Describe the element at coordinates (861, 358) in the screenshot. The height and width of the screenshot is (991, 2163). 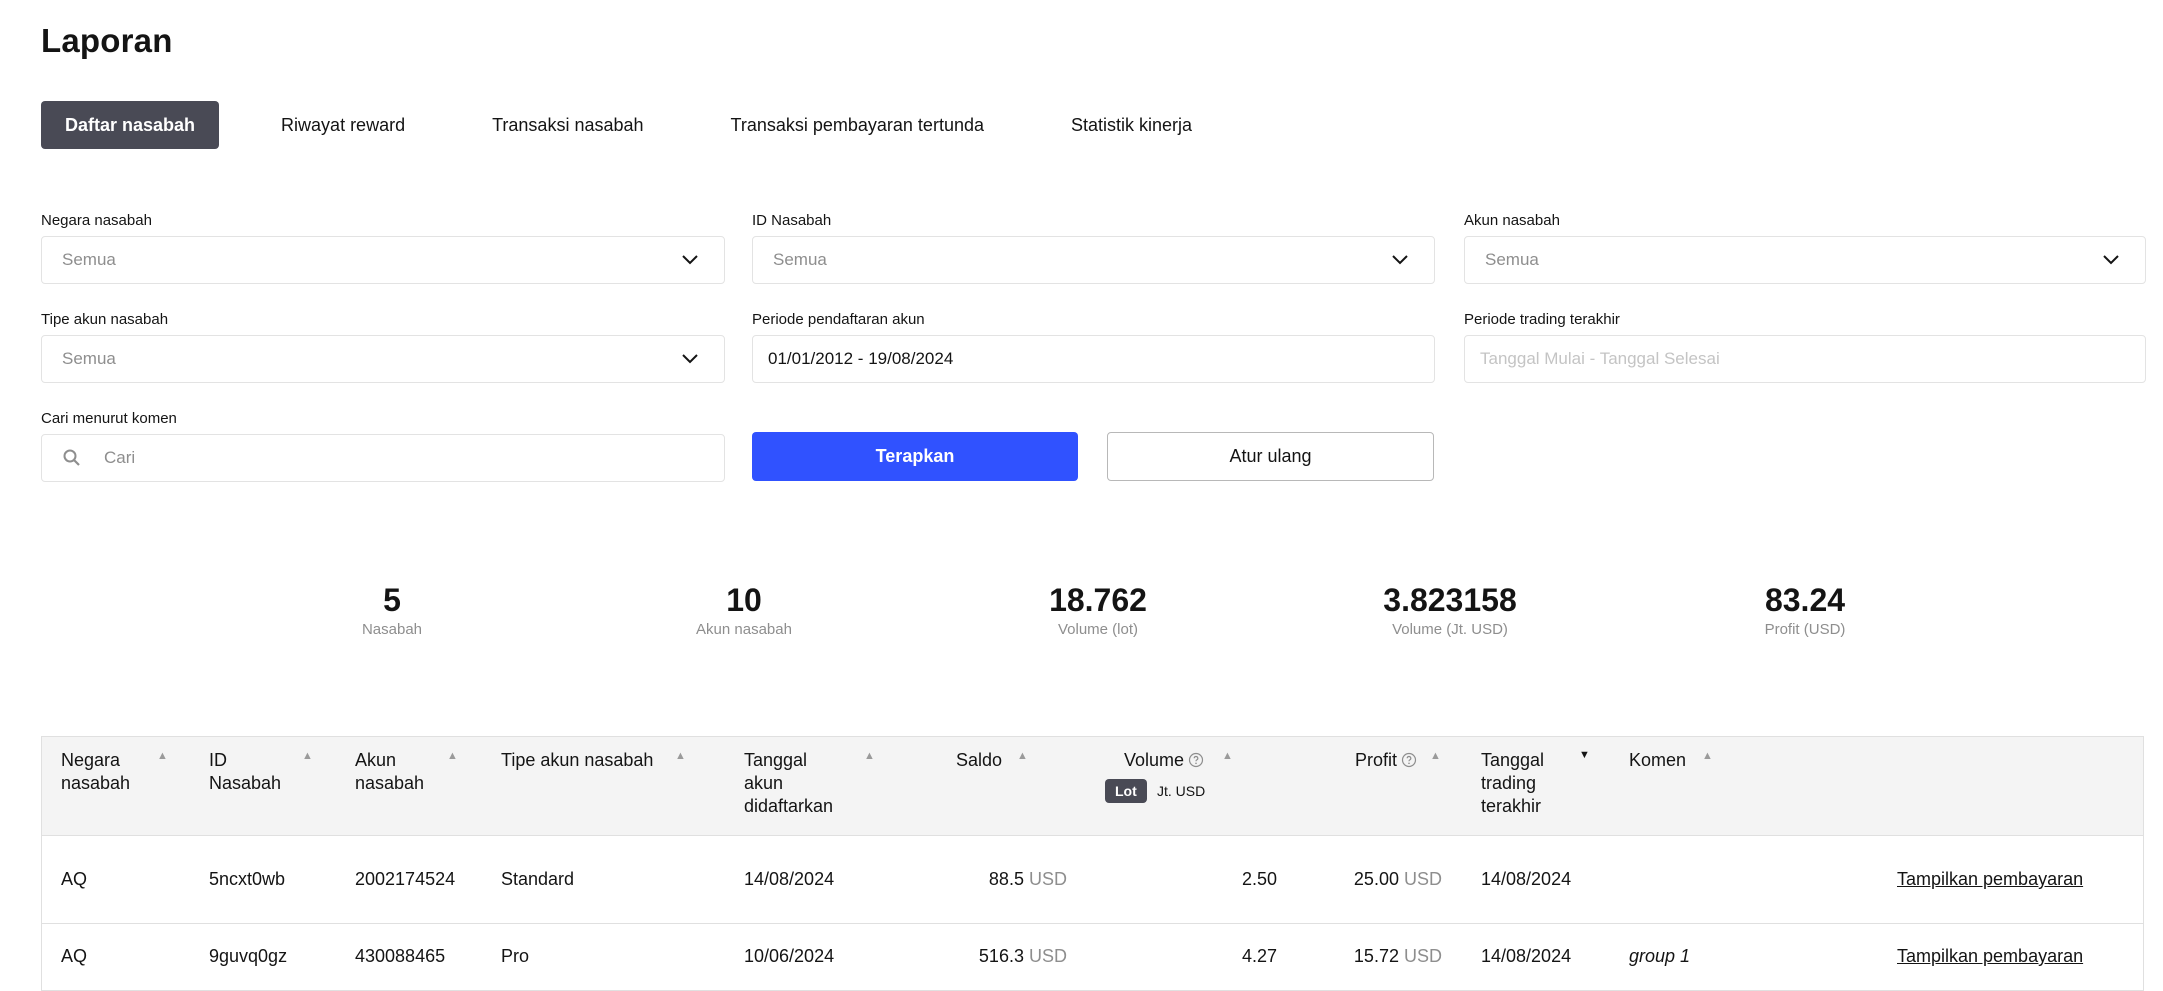
I see `registration-period-value: 01/01/2012 - 19/08/2024` at that location.